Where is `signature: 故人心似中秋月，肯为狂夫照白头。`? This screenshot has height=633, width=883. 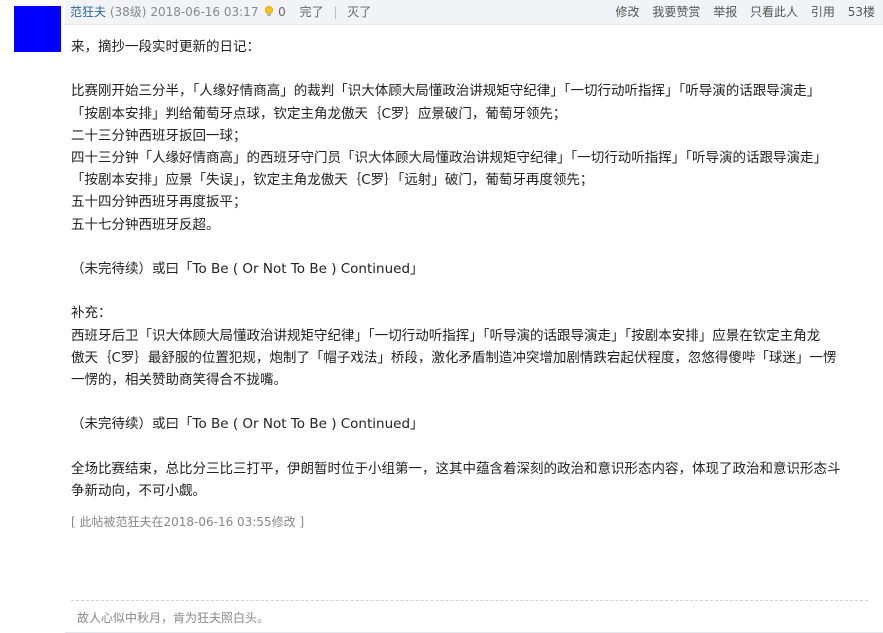 signature: 故人心似中秋月，肯为狂夫照白头。 is located at coordinates (173, 618).